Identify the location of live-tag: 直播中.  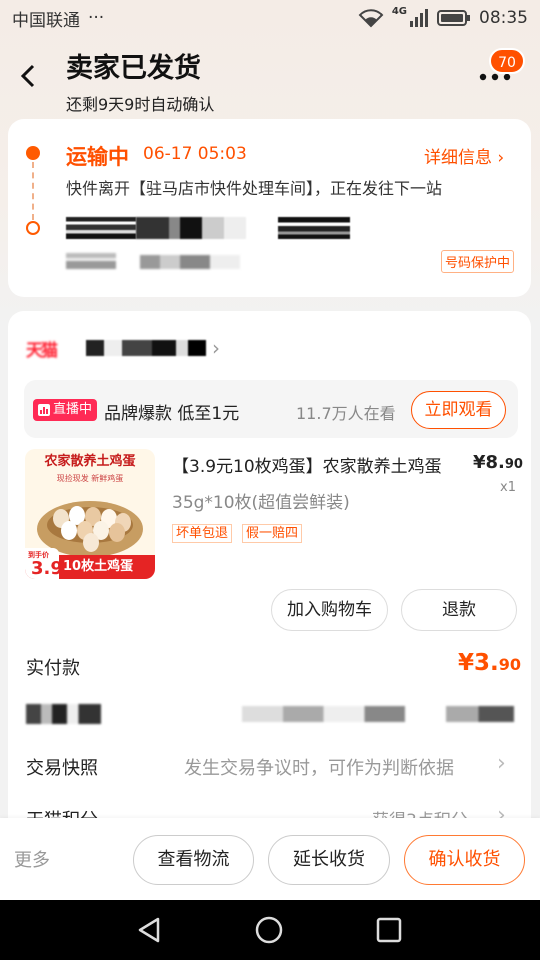
(65, 410).